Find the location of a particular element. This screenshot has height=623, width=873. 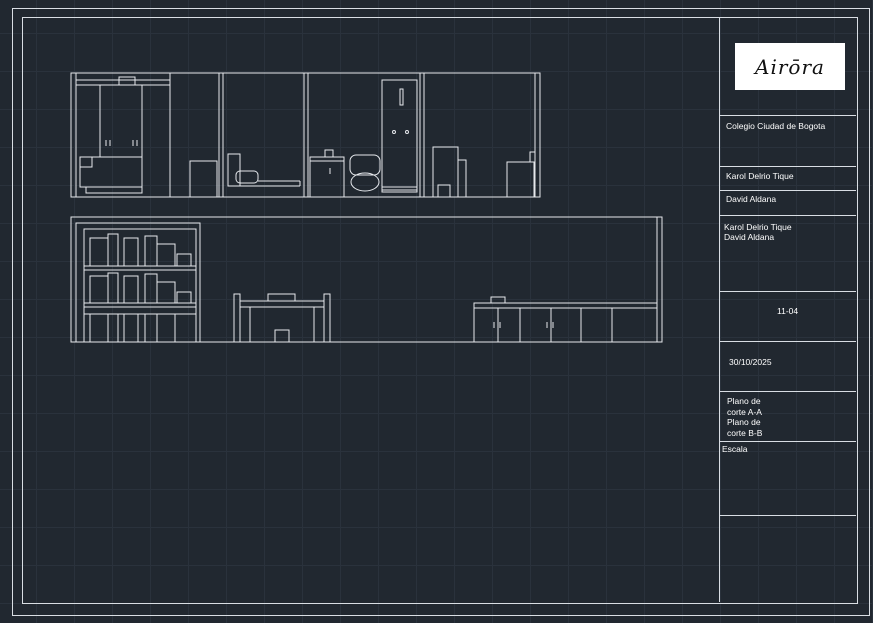

pillow is located at coordinates (247, 177).